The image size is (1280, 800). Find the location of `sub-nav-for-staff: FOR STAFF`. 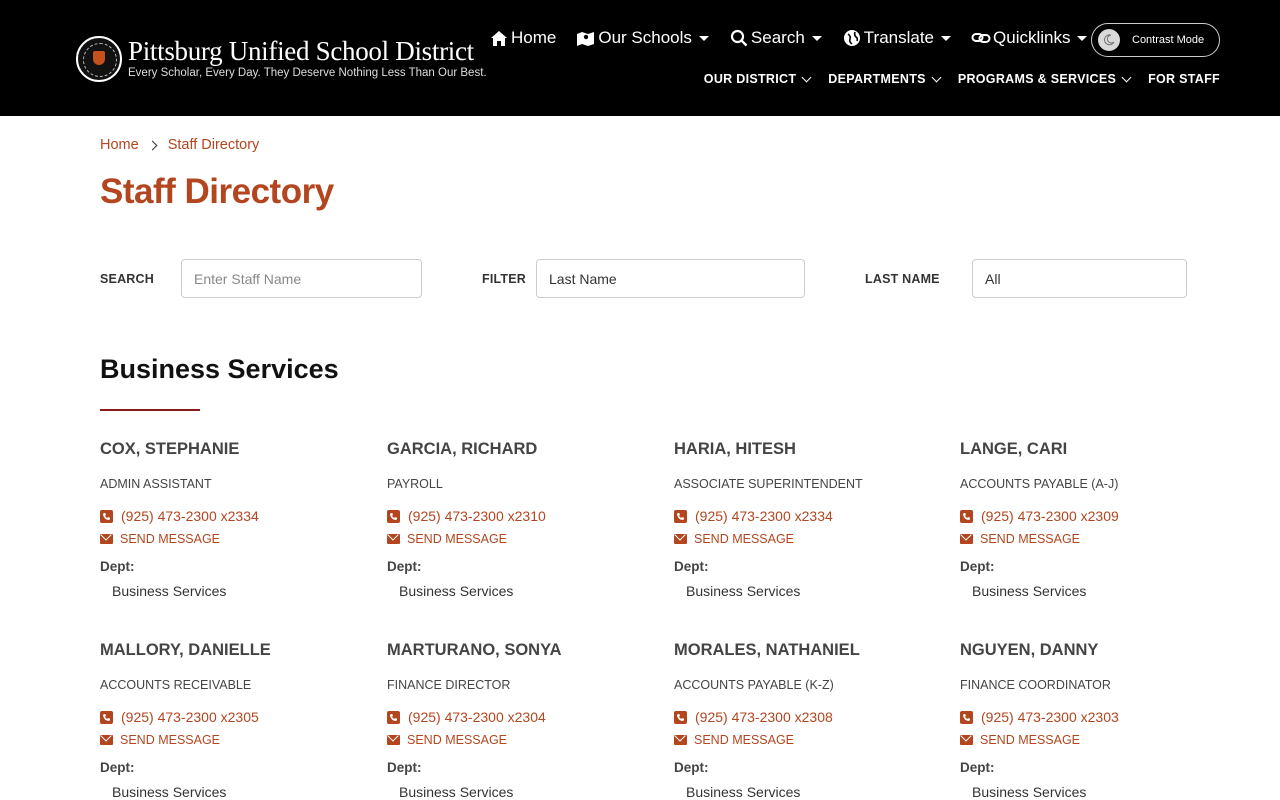

sub-nav-for-staff: FOR STAFF is located at coordinates (1184, 79).